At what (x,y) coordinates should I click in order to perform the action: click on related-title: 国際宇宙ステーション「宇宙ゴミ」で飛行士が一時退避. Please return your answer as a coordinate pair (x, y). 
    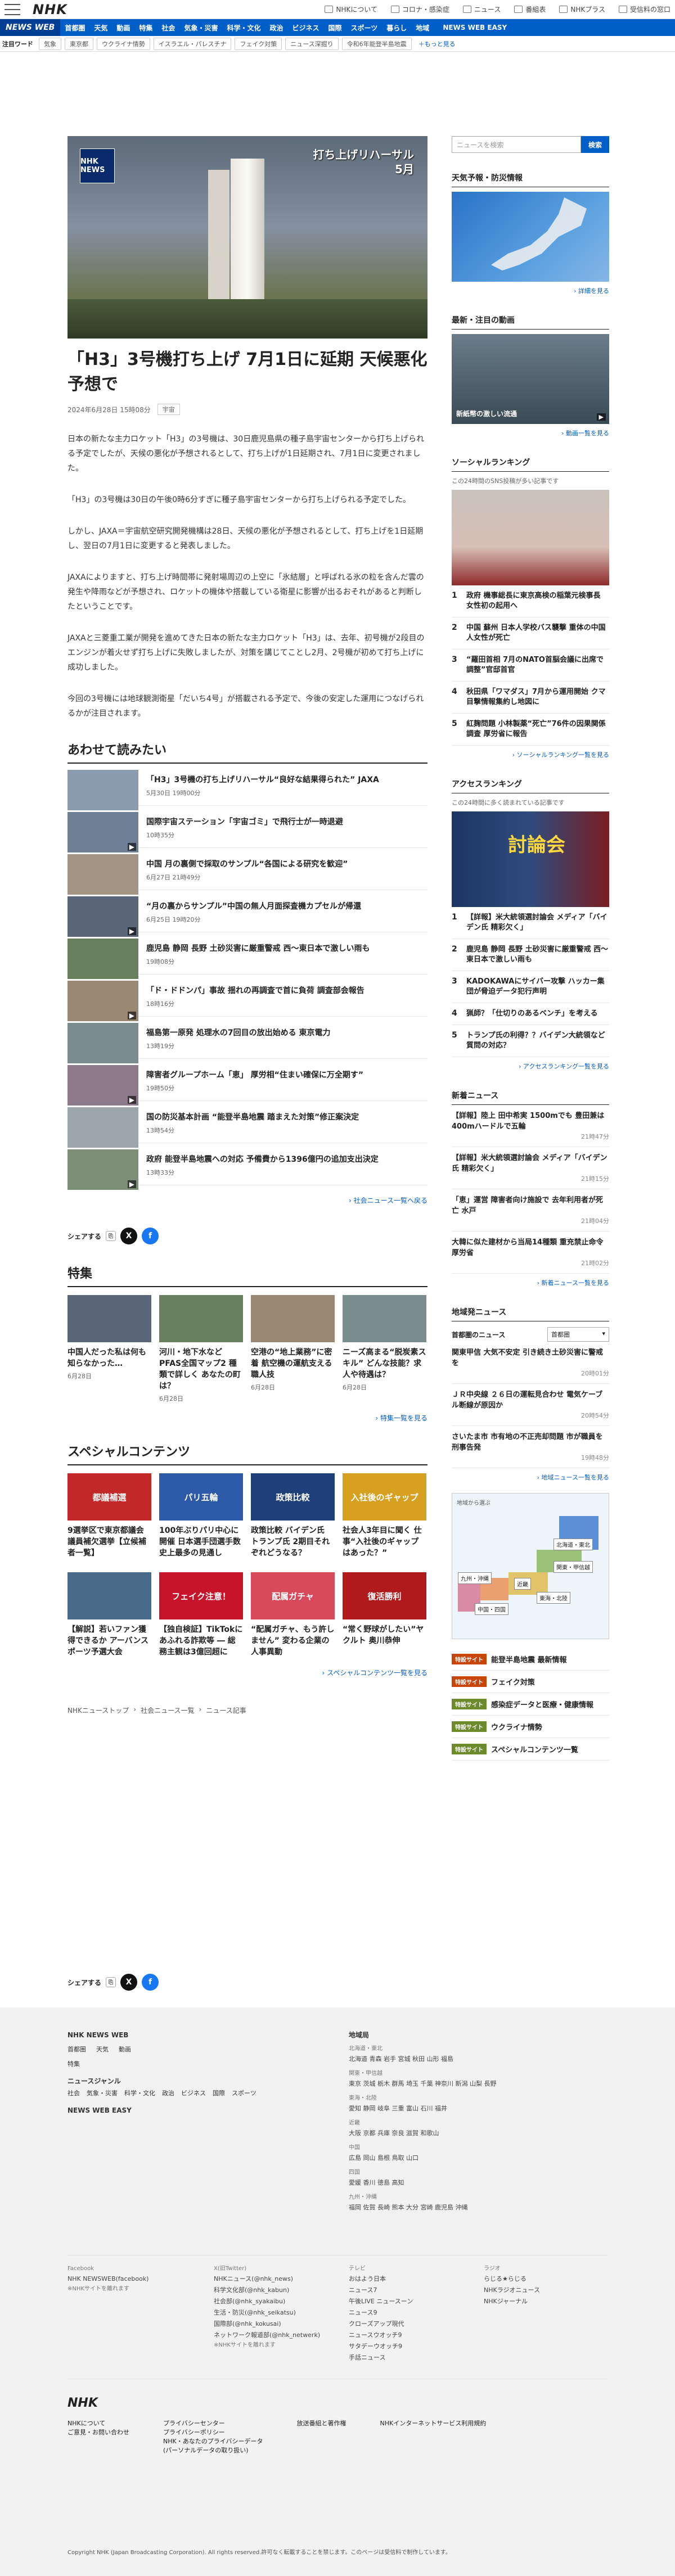
    Looking at the image, I should click on (244, 822).